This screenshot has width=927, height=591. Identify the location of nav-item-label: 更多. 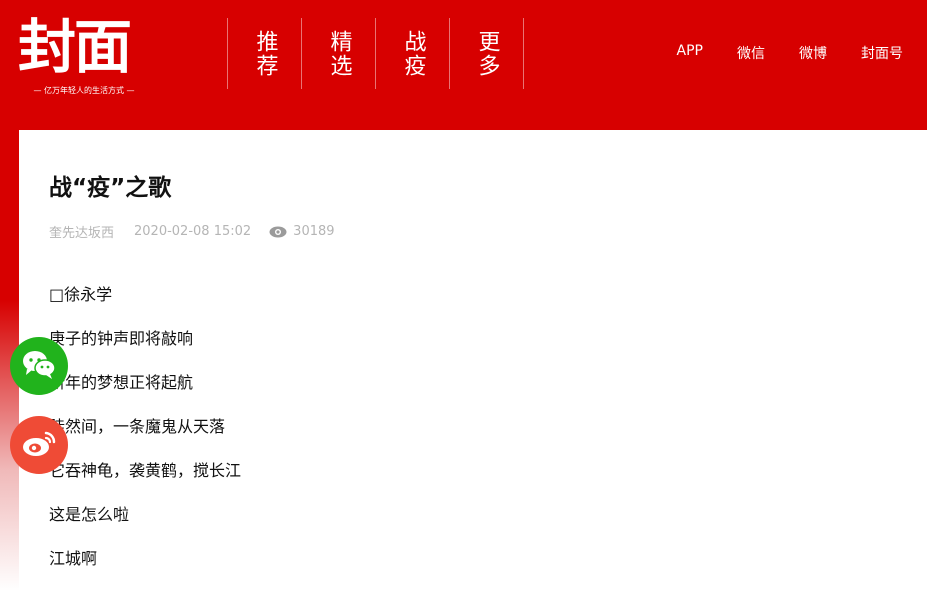
(487, 53).